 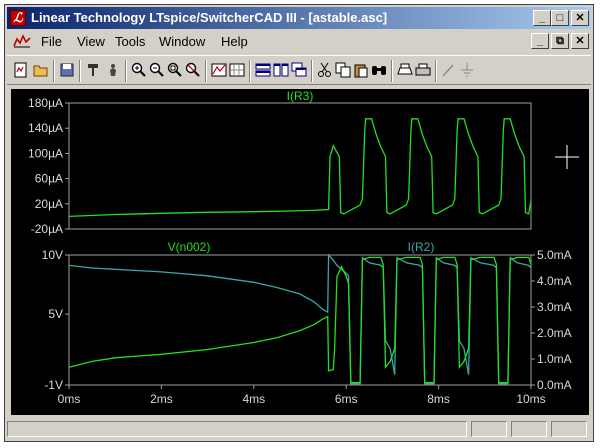 What do you see at coordinates (45, 128) in the screenshot?
I see `y-tick-label: 140µA` at bounding box center [45, 128].